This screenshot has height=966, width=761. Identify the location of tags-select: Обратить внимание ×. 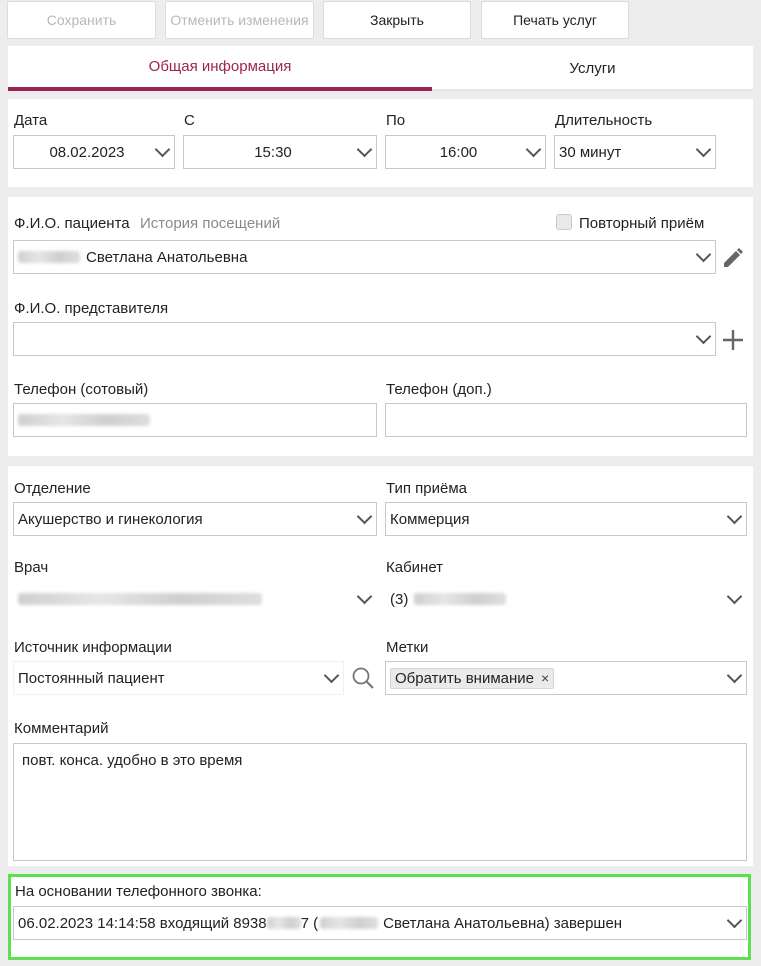
(566, 678).